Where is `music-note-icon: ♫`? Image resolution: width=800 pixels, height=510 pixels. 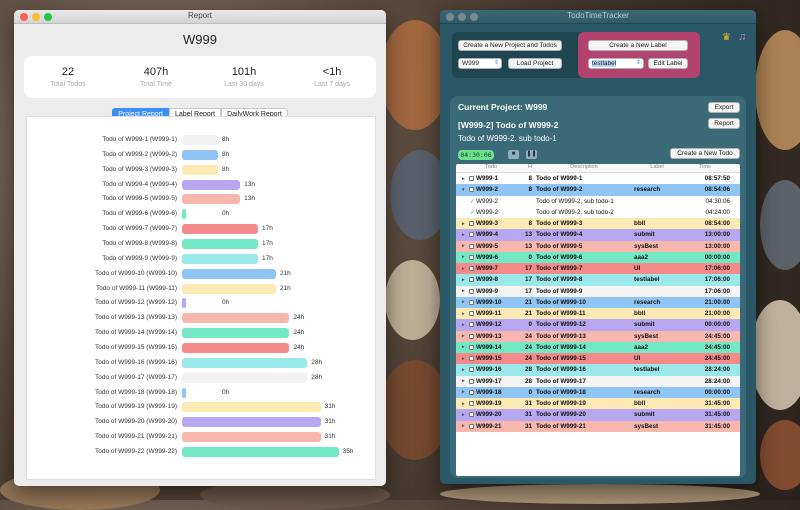
music-note-icon: ♫ is located at coordinates (742, 37).